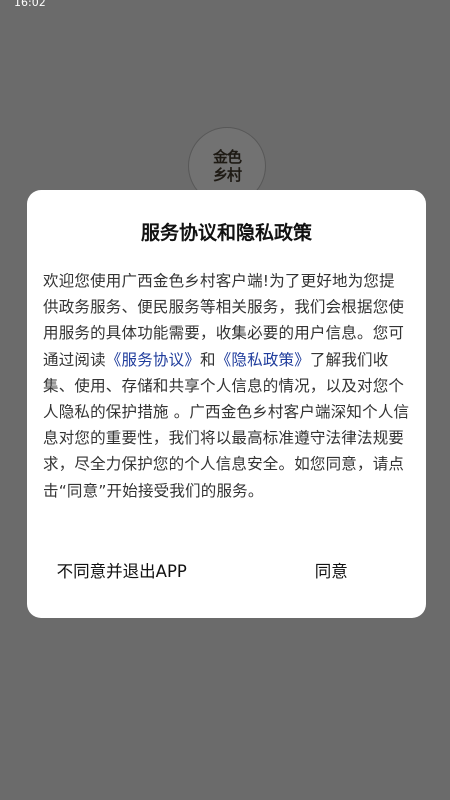 The image size is (450, 800). Describe the element at coordinates (225, 6) in the screenshot. I see `status-bar: 16:02` at that location.